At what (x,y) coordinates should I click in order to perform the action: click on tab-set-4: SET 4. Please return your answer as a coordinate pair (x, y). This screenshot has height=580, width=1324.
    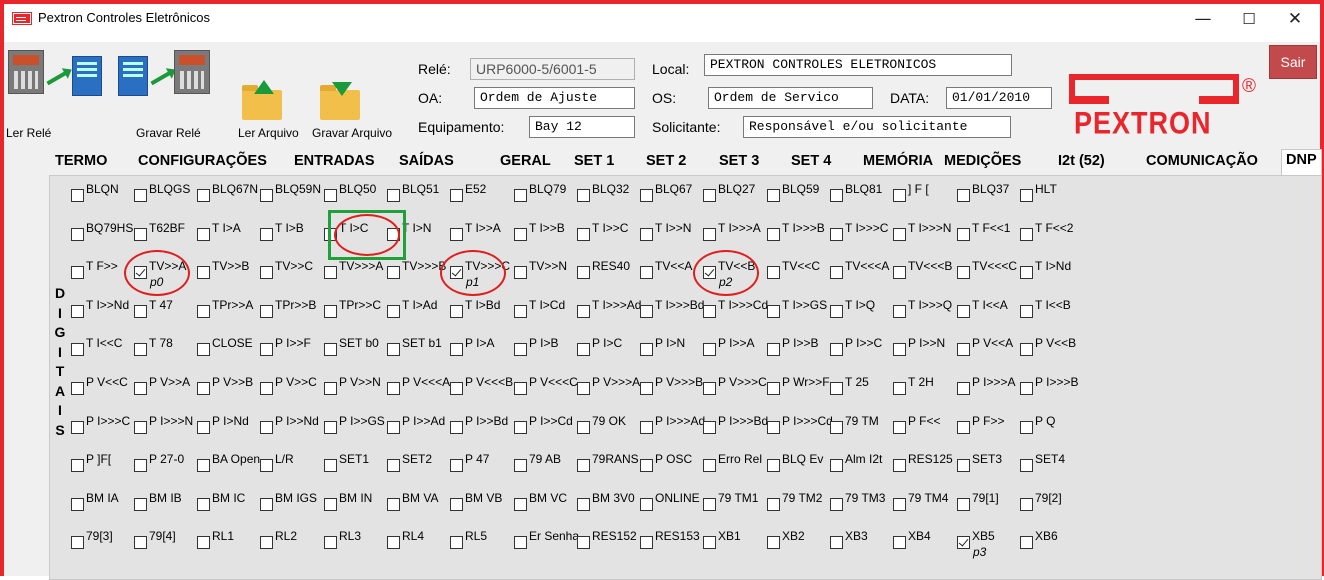
    Looking at the image, I should click on (811, 163).